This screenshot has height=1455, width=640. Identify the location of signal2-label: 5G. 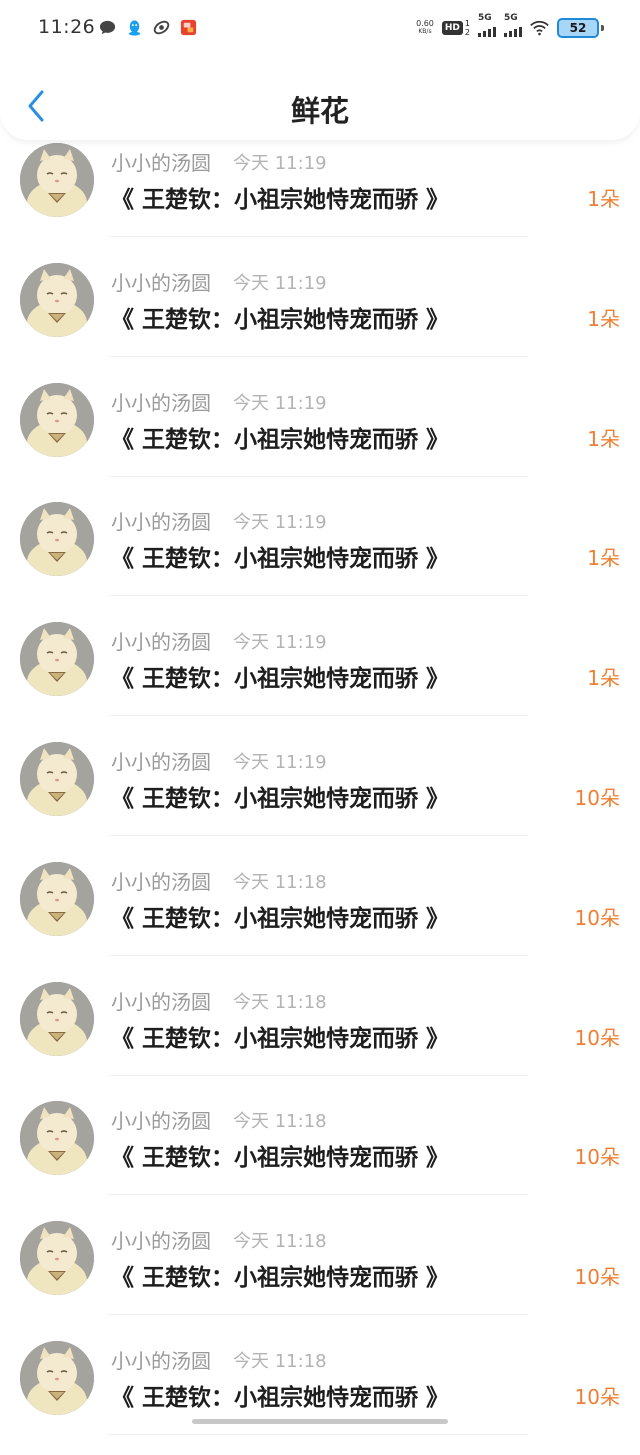
(511, 18).